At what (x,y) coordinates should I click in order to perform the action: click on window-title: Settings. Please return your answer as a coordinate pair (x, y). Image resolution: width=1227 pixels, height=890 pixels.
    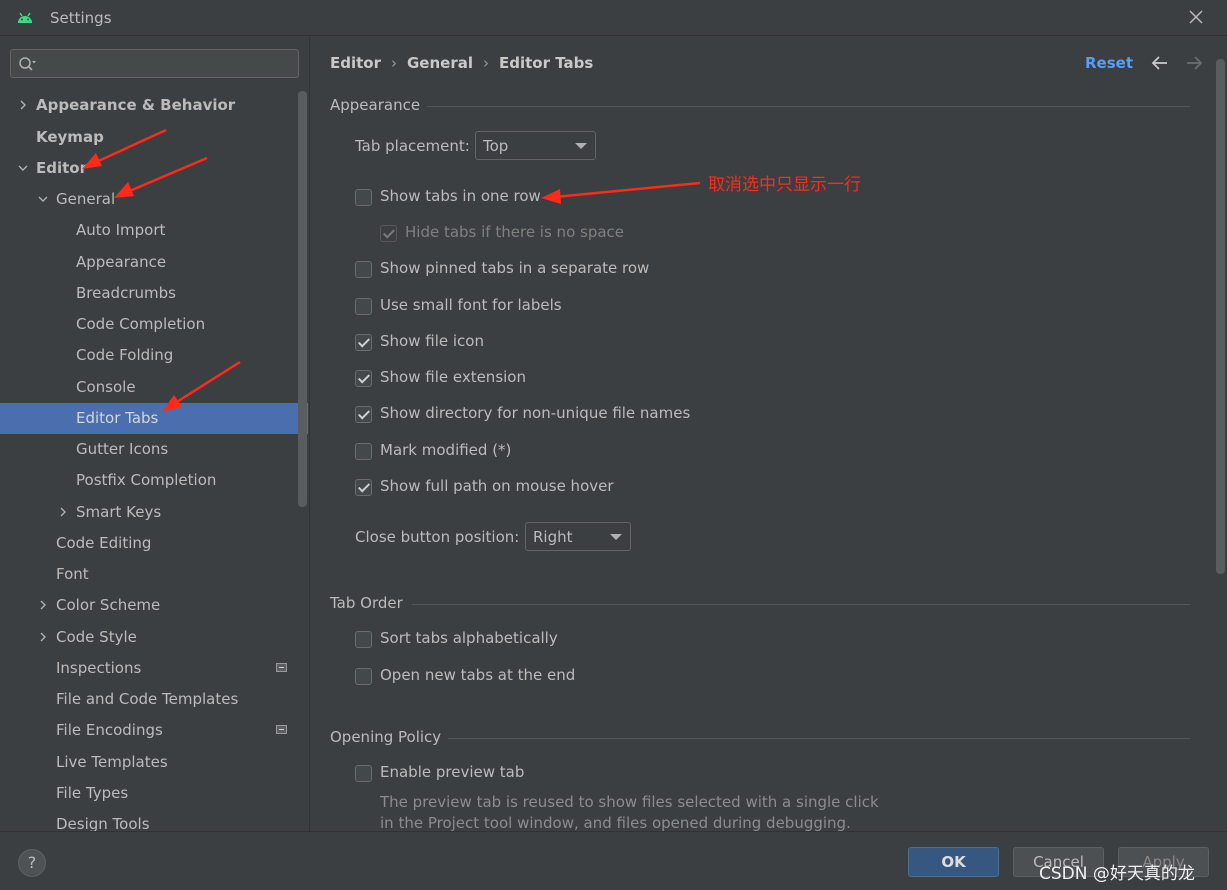
    Looking at the image, I should click on (81, 18).